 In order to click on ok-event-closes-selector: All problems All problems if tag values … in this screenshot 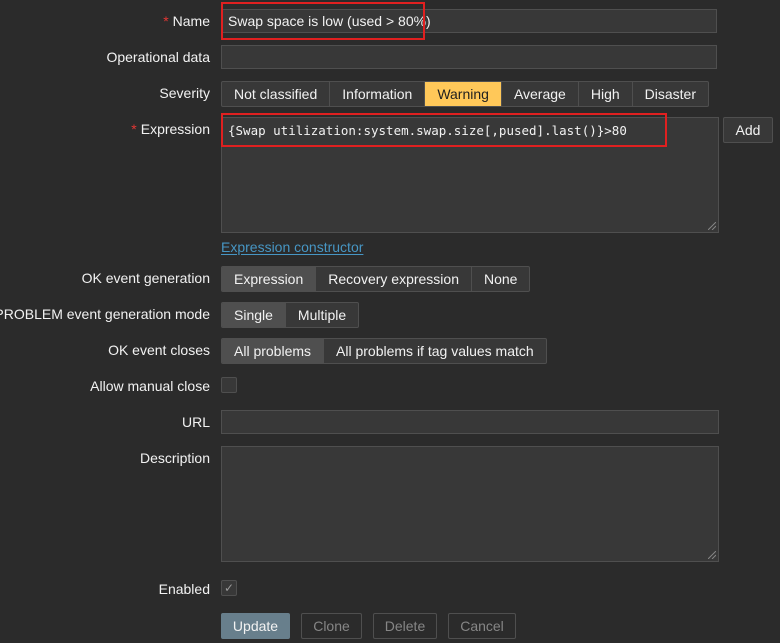, I will do `click(384, 351)`.